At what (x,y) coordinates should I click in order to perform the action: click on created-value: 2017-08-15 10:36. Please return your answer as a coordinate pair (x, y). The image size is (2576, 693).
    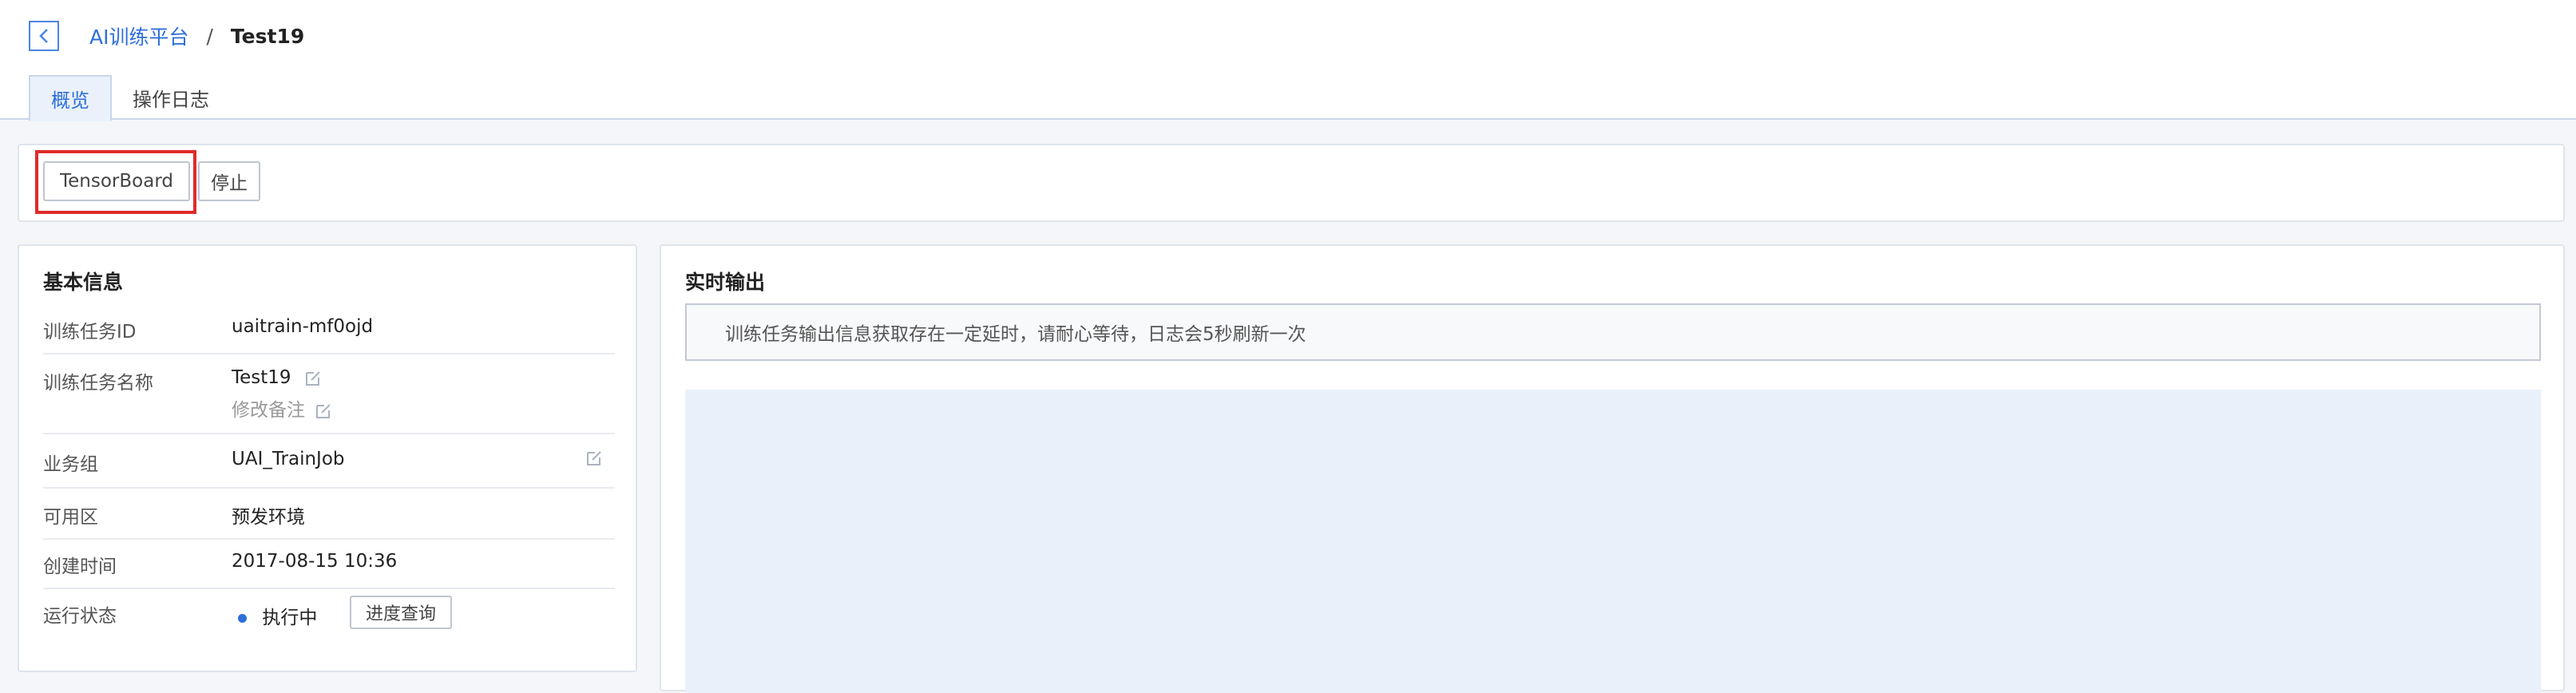
    Looking at the image, I should click on (315, 561).